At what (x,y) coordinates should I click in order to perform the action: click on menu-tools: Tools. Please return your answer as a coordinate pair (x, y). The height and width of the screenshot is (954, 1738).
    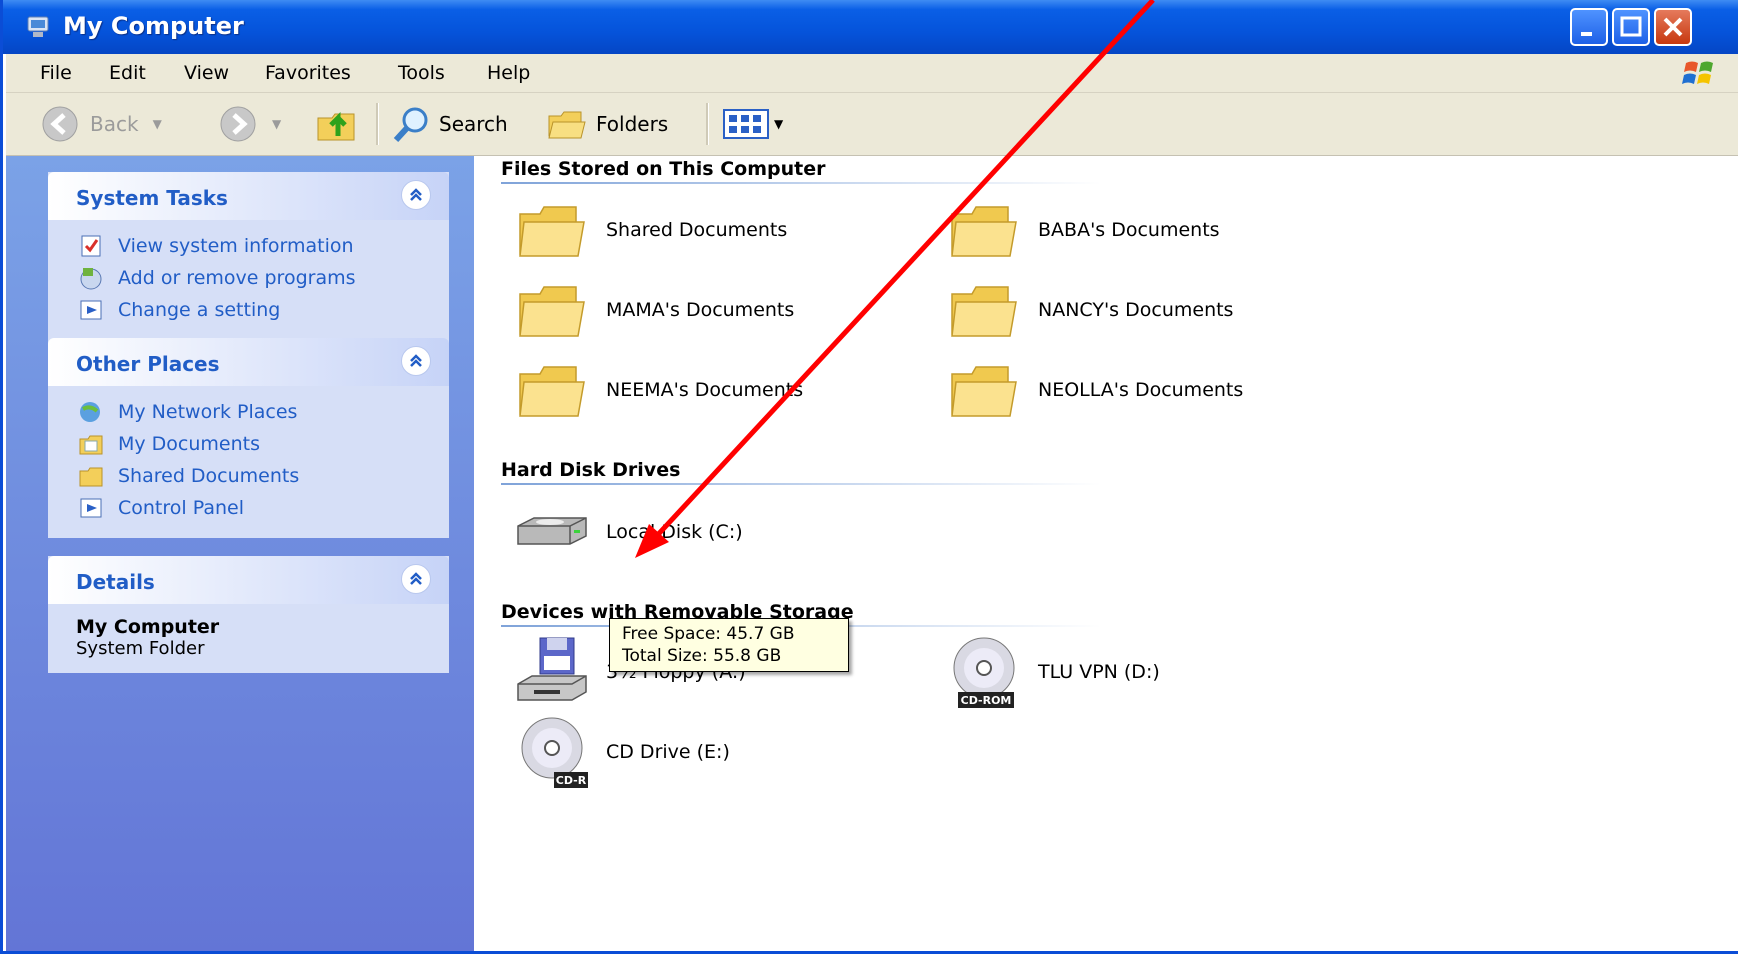
    Looking at the image, I should click on (421, 73).